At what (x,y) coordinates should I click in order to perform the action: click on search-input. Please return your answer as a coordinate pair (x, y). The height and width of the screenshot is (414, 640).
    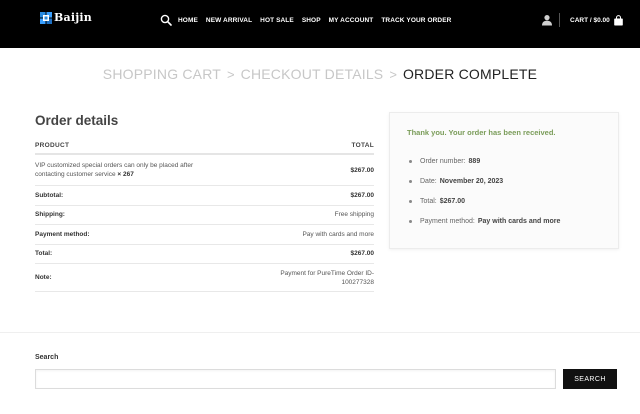
    Looking at the image, I should click on (295, 379).